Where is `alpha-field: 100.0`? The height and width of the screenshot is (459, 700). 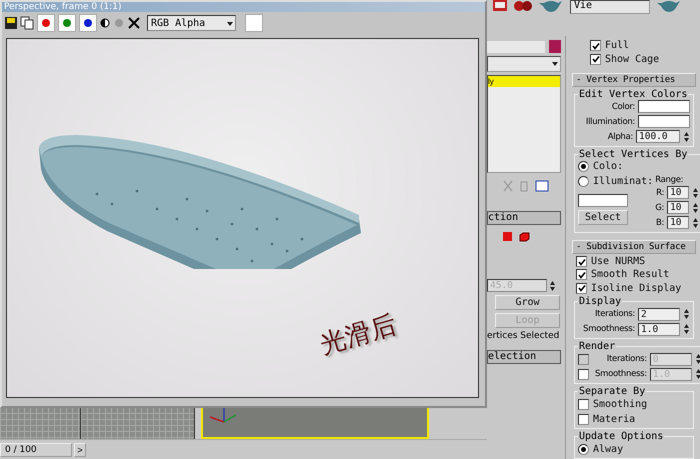
alpha-field: 100.0 is located at coordinates (658, 137).